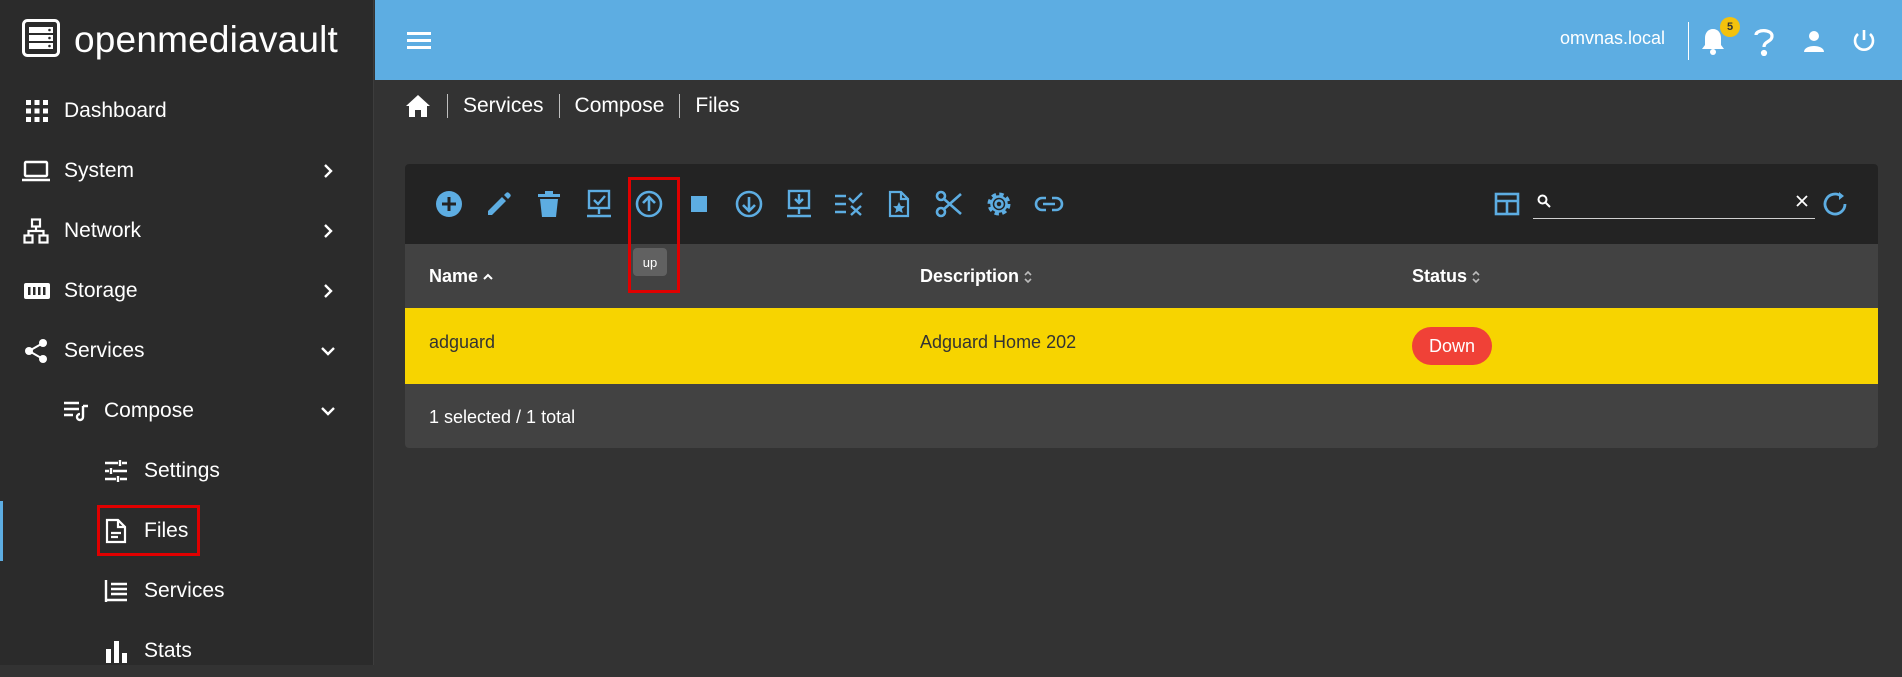 The width and height of the screenshot is (1902, 677). Describe the element at coordinates (998, 342) in the screenshot. I see `cell-description: Adguard Home 202` at that location.